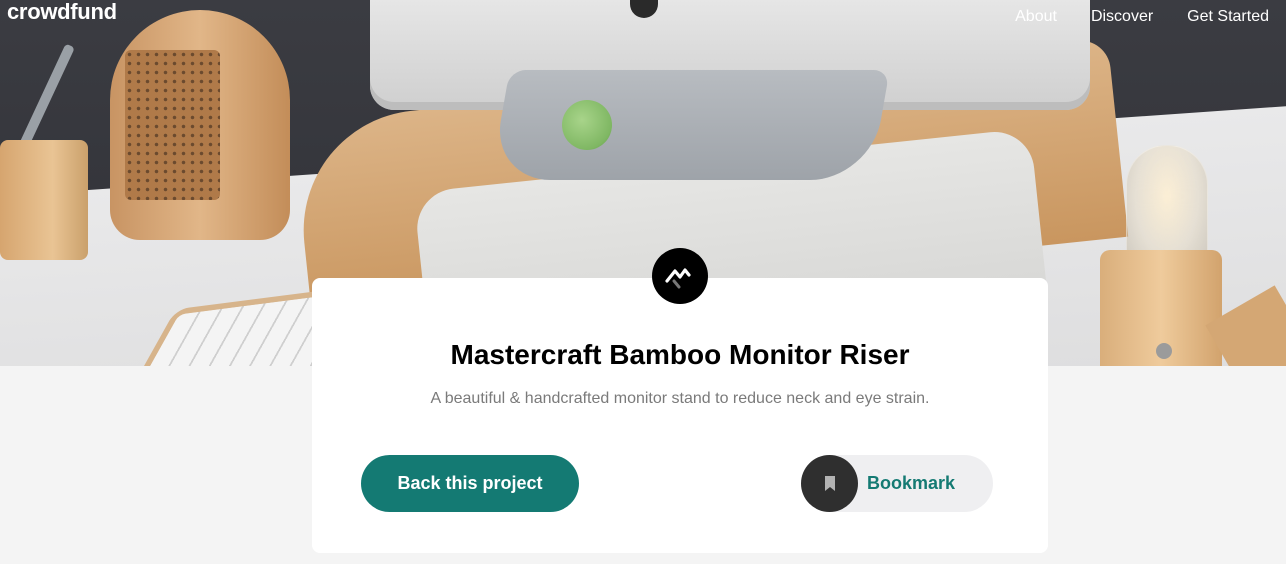  I want to click on site-logo: crowdfund, so click(62, 12).